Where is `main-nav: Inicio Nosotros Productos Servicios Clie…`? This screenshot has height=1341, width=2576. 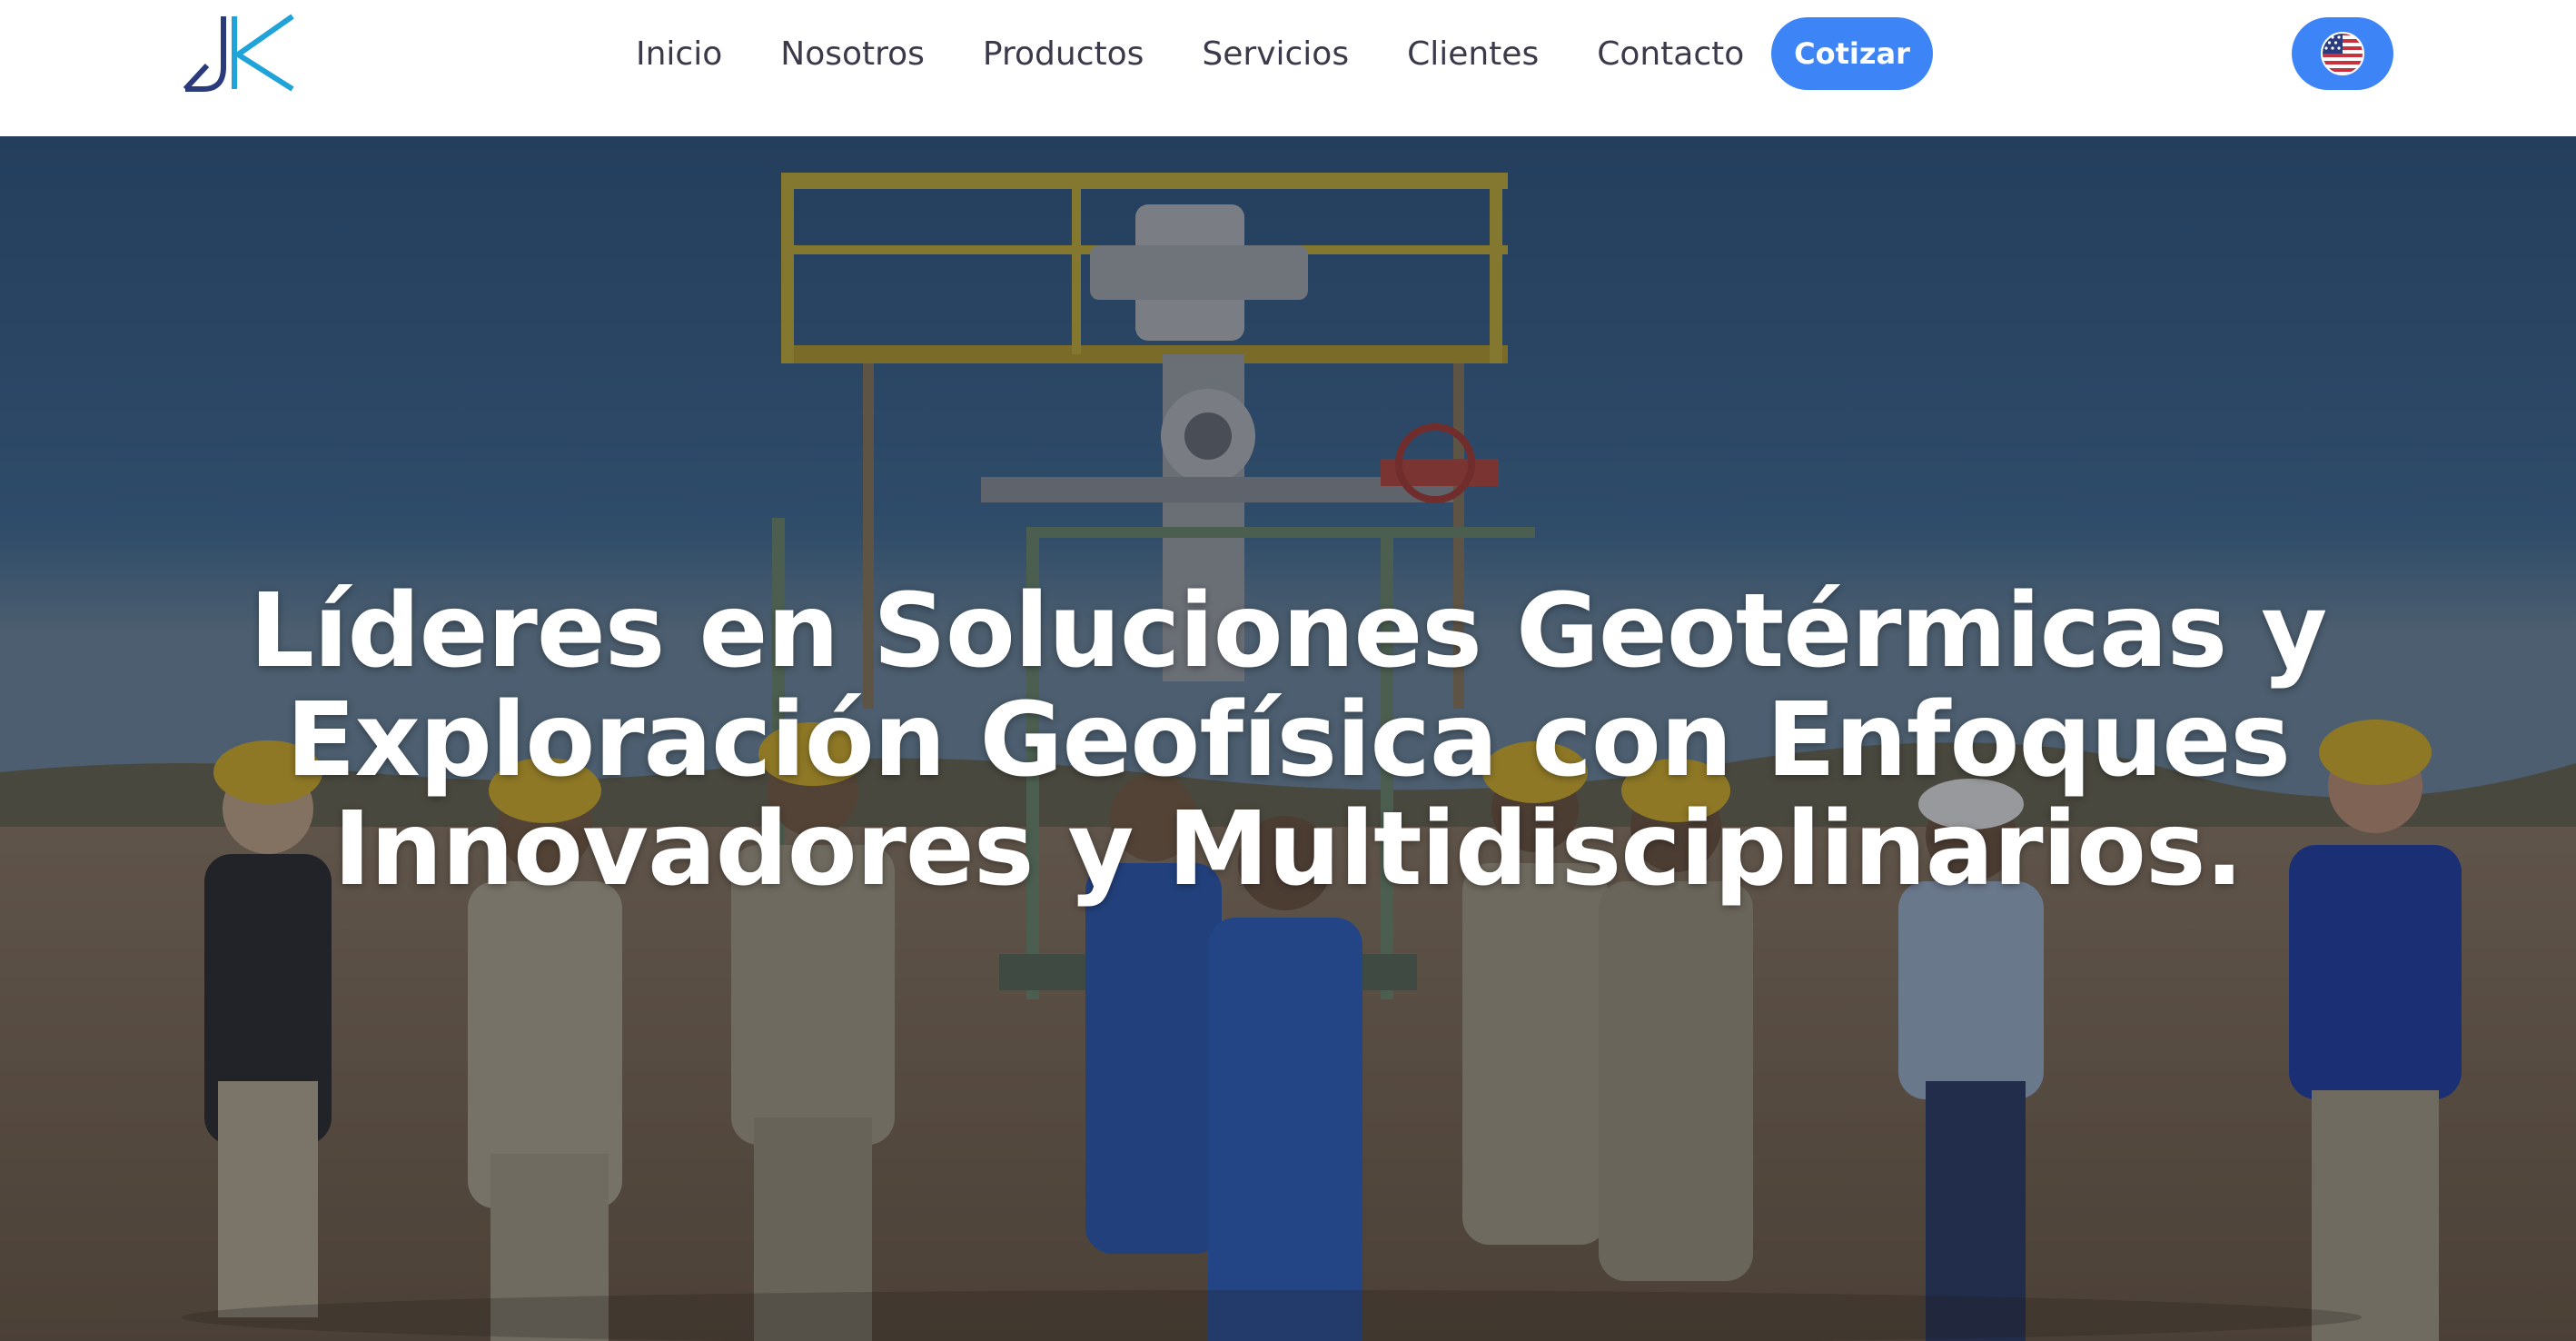 main-nav: Inicio Nosotros Productos Servicios Clie… is located at coordinates (1219, 53).